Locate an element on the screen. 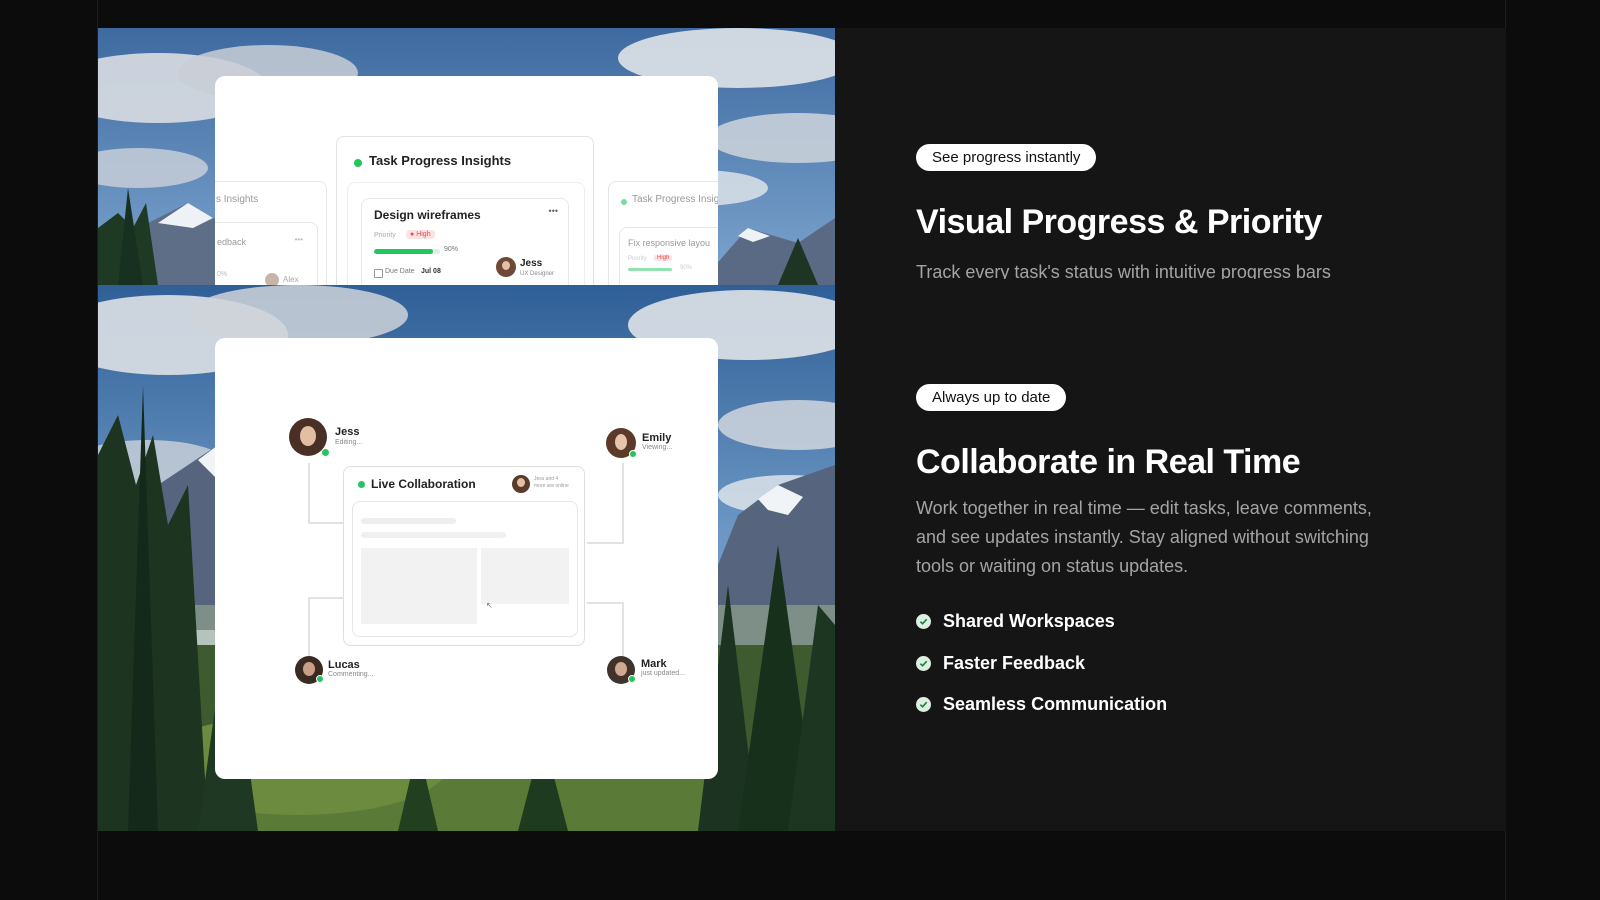  assignee-avatar is located at coordinates (506, 267).